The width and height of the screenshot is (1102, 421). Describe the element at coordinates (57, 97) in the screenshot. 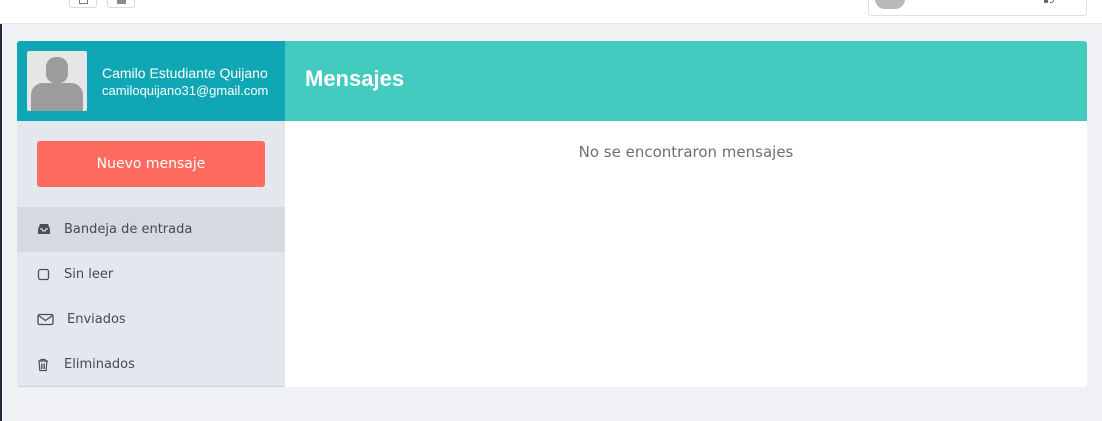

I see `avatar-body` at that location.